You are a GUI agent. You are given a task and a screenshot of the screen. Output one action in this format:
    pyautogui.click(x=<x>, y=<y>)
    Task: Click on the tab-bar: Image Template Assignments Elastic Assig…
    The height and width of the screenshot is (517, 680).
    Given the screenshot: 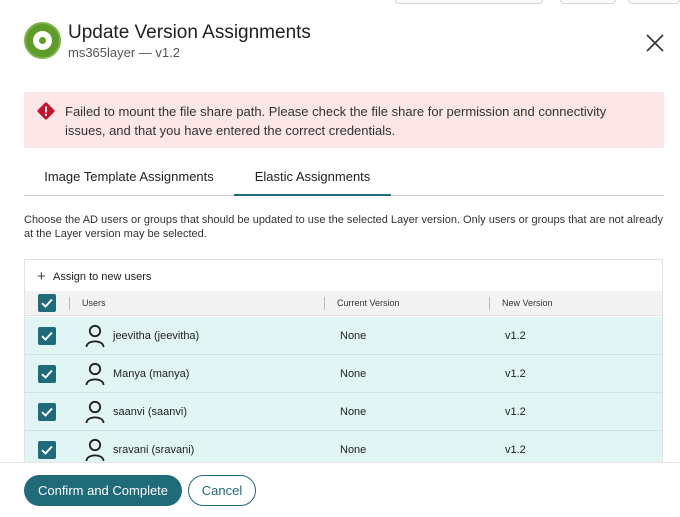 What is the action you would take?
    pyautogui.click(x=344, y=177)
    